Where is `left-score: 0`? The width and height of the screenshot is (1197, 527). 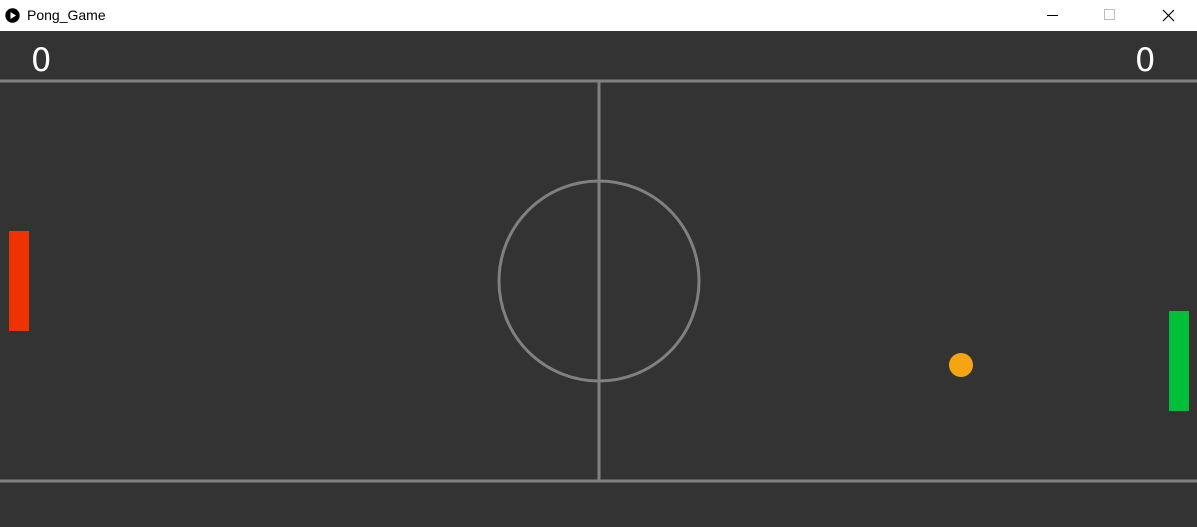 left-score: 0 is located at coordinates (41, 60).